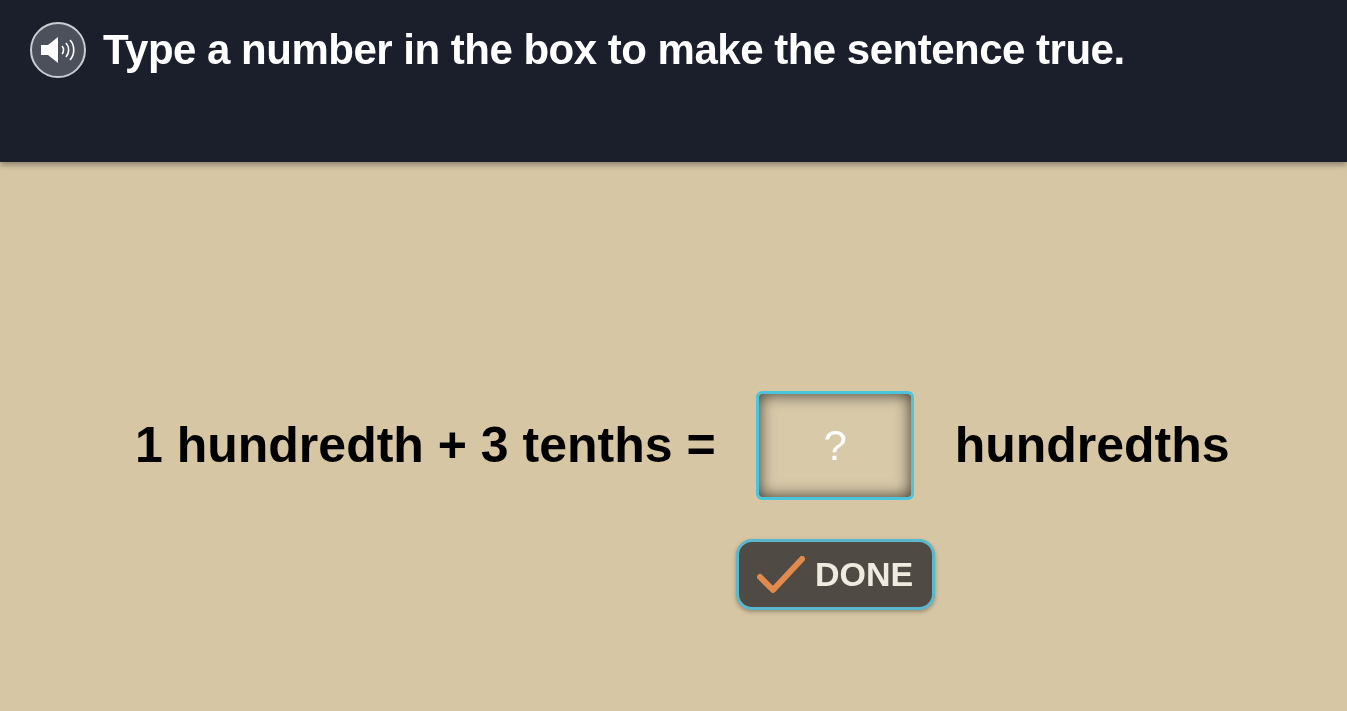 The height and width of the screenshot is (711, 1347). Describe the element at coordinates (425, 445) in the screenshot. I see `sentence-start: 1 hundredth + 3 tenths =` at that location.